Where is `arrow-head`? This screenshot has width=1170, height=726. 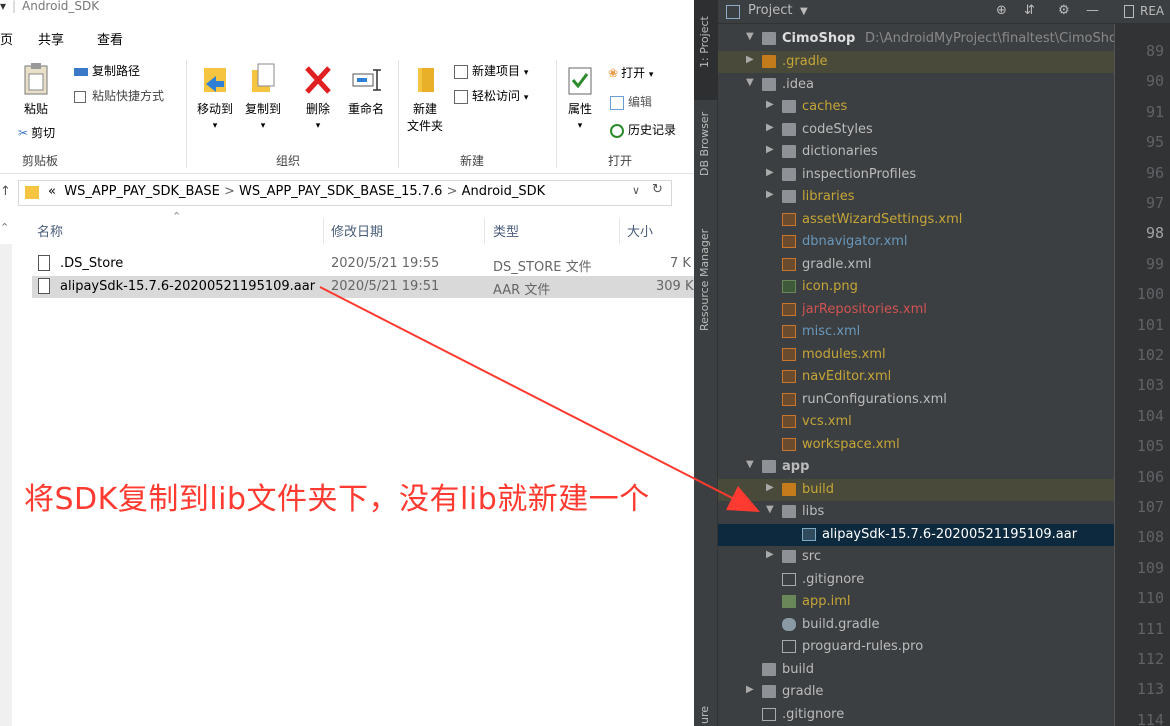 arrow-head is located at coordinates (743, 499).